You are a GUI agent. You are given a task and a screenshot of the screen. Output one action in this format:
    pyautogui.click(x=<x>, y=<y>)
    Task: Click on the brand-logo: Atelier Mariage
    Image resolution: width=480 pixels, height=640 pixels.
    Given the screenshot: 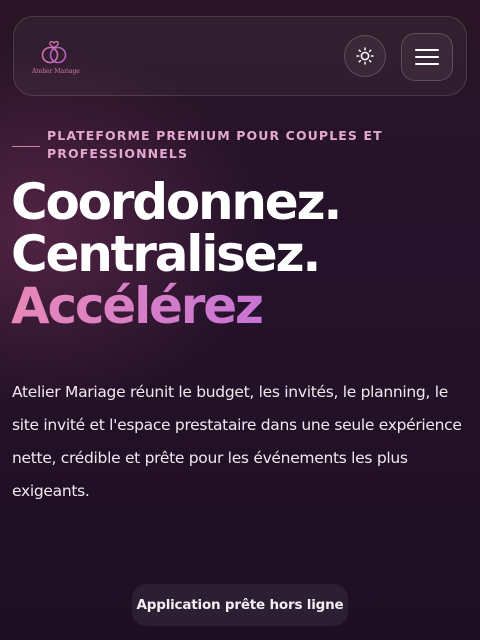 What is the action you would take?
    pyautogui.click(x=56, y=59)
    